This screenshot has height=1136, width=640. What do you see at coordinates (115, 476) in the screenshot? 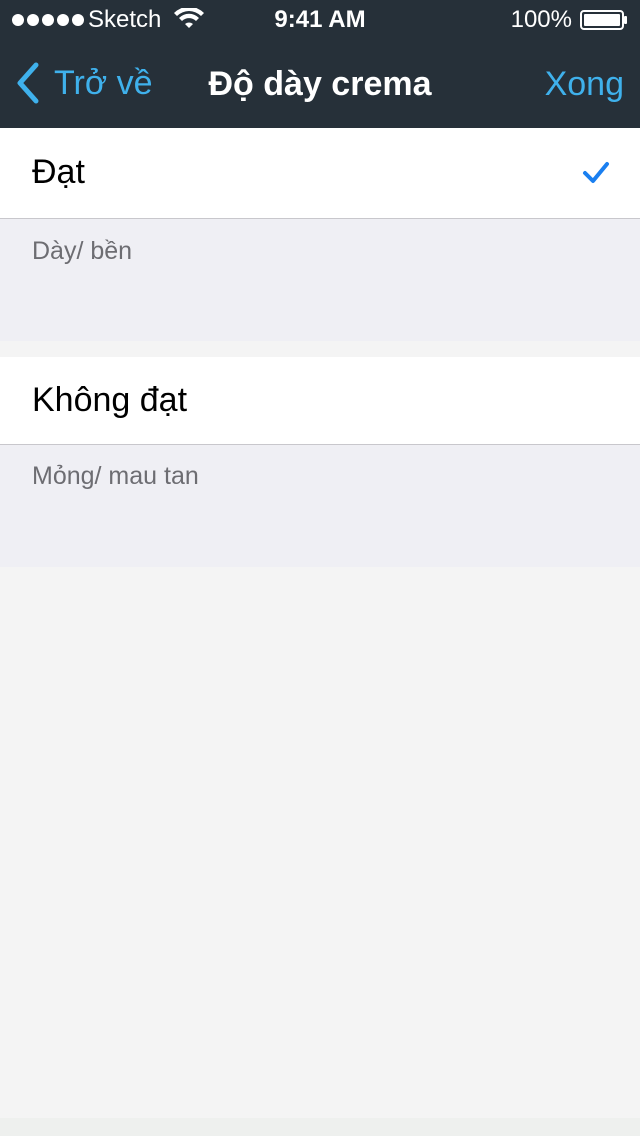
I see `option-description: Mỏng/ mau tan` at bounding box center [115, 476].